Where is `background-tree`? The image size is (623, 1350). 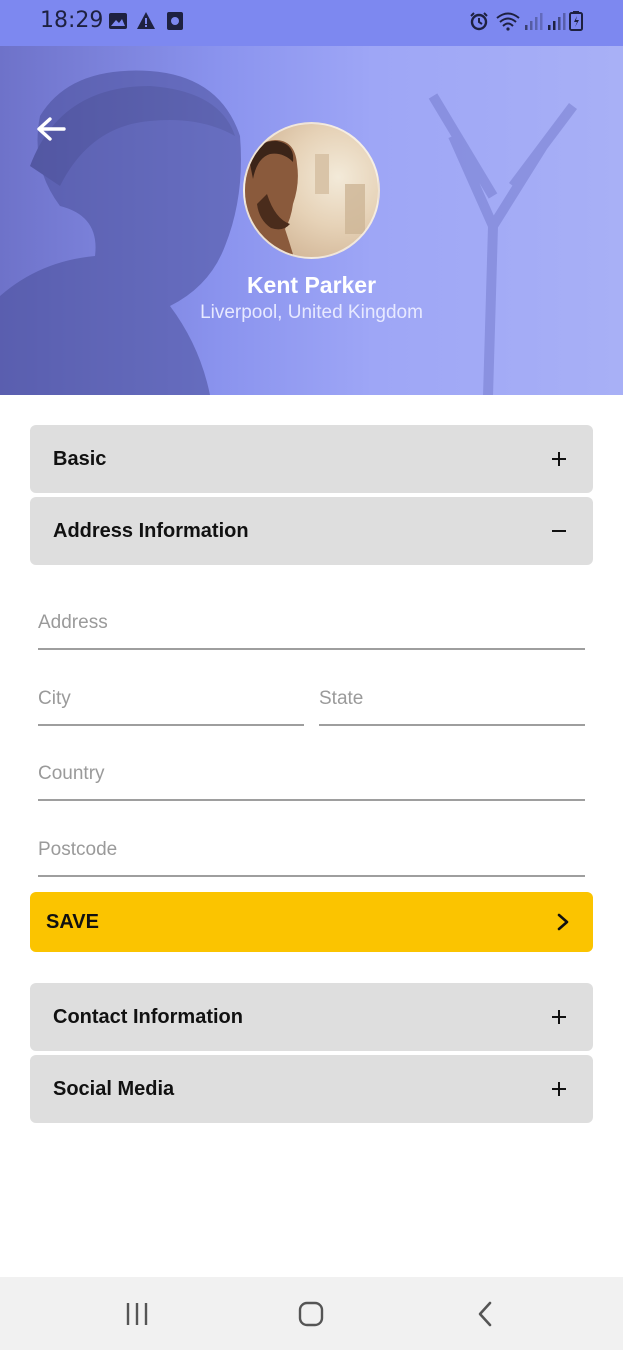
background-tree is located at coordinates (502, 244).